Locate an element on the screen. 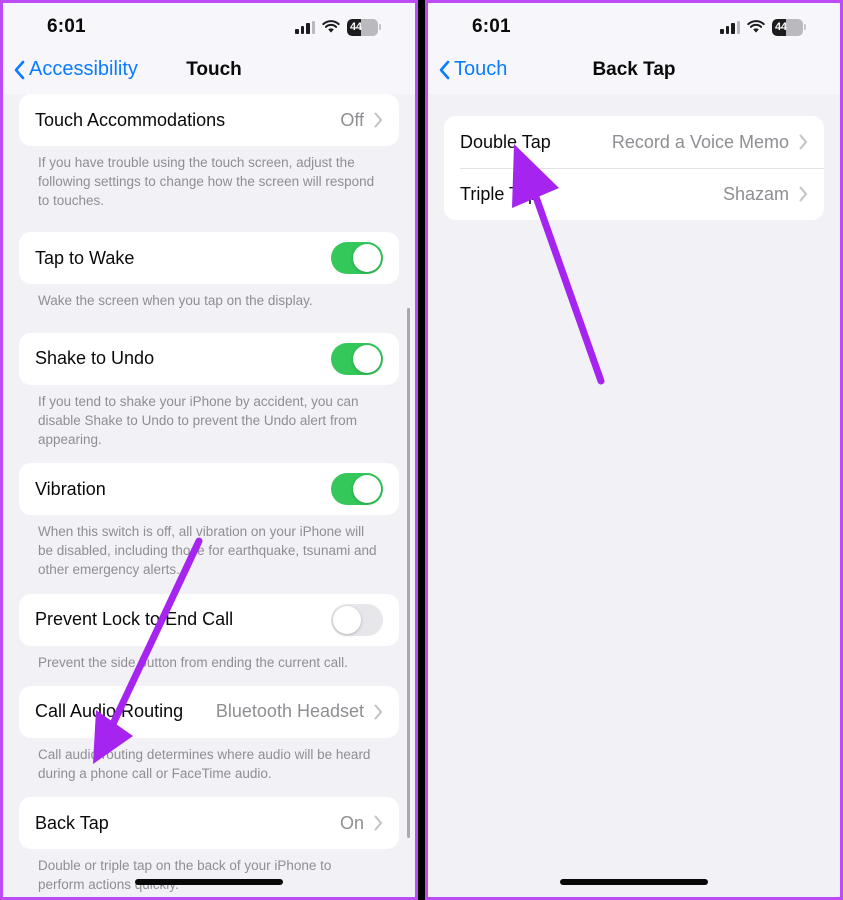 This screenshot has width=843, height=900. right-nav-bar: Touch Back Tap is located at coordinates (634, 72).